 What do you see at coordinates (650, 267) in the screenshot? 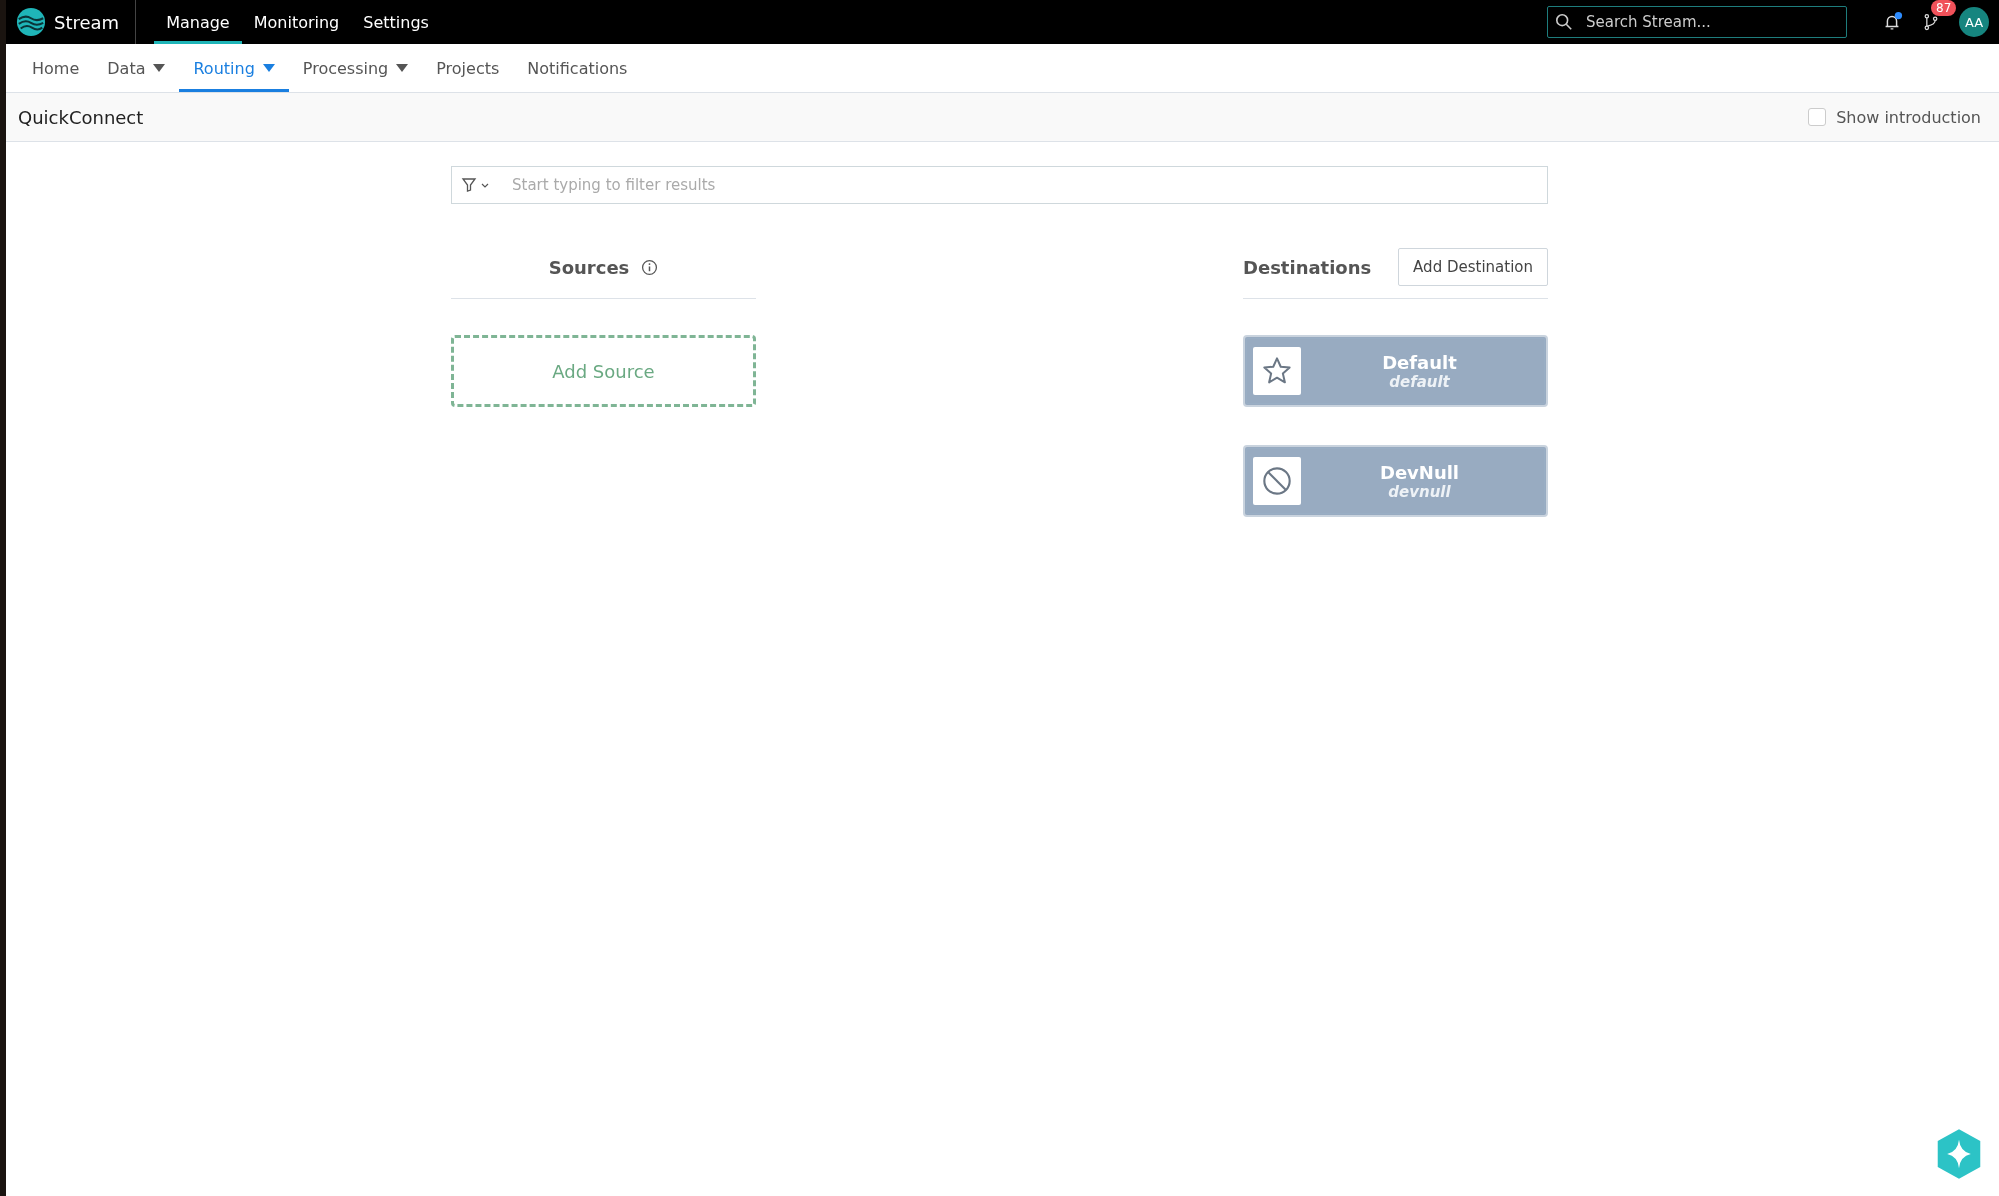
I see `info-icon` at bounding box center [650, 267].